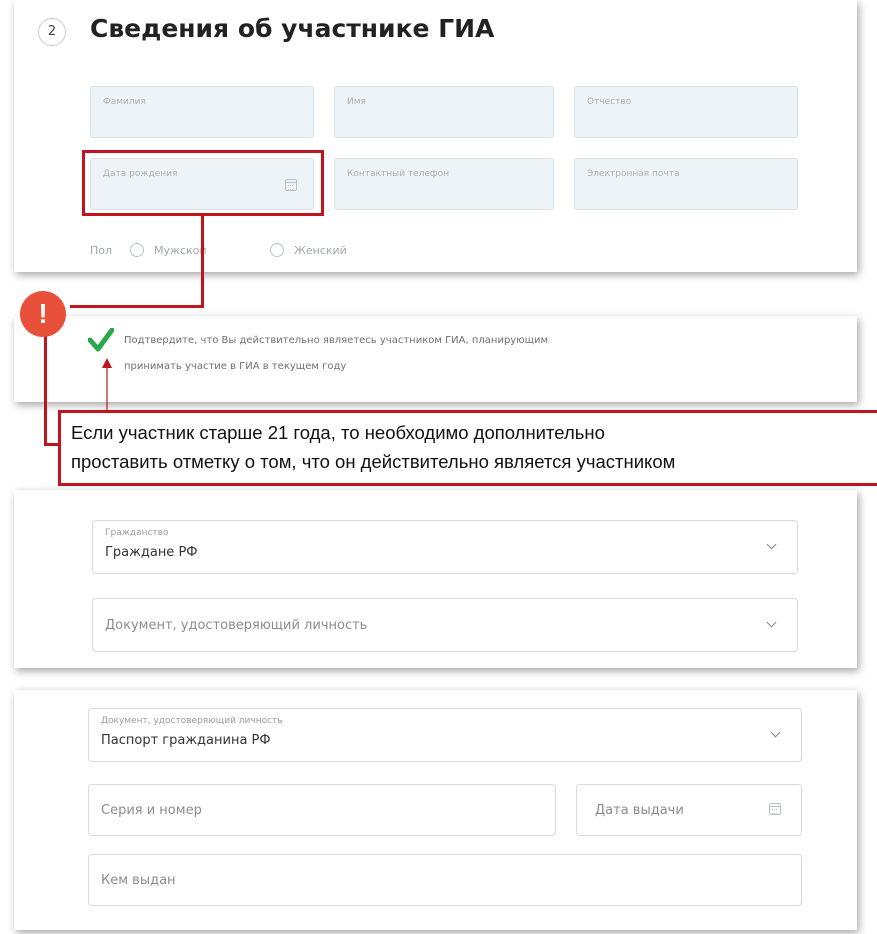  Describe the element at coordinates (445, 547) in the screenshot. I see `citizenship-select: Гражданство Граждане РФ` at that location.